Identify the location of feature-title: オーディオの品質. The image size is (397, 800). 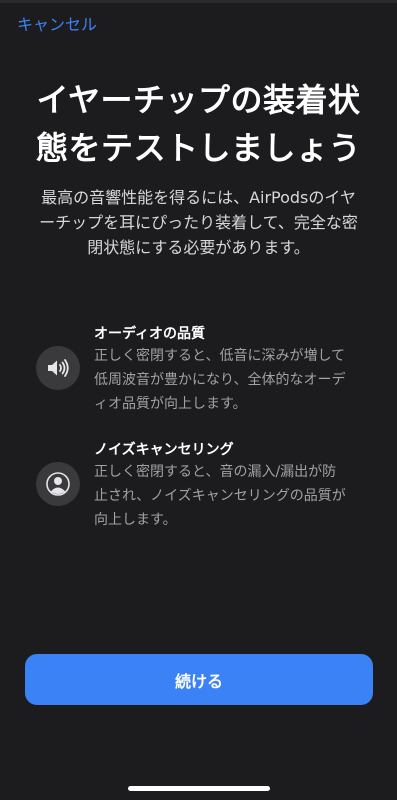
(150, 334).